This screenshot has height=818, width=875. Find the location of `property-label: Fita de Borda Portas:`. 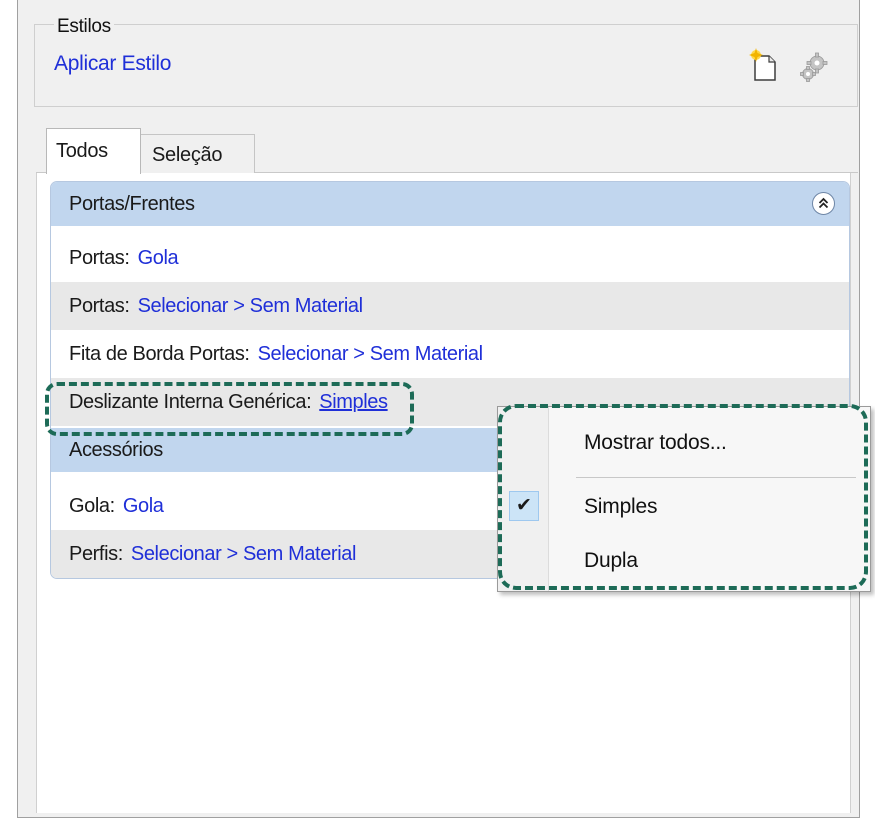

property-label: Fita de Borda Portas: is located at coordinates (159, 354).